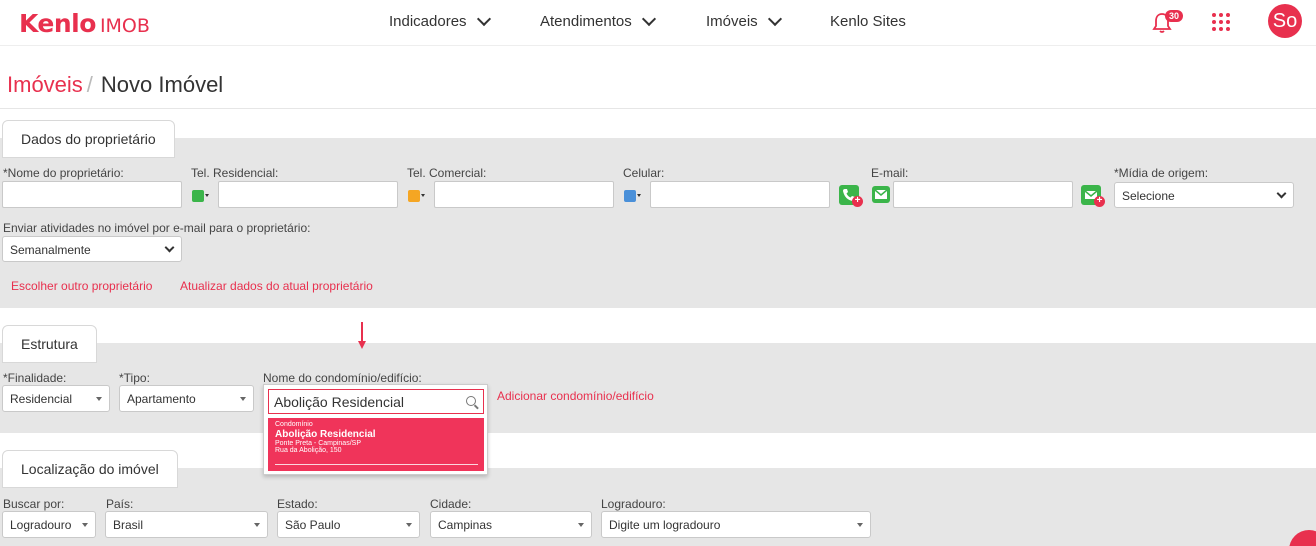 The width and height of the screenshot is (1316, 546). Describe the element at coordinates (318, 443) in the screenshot. I see `suggestion-location: Ponte Preta - Campinas/SP` at that location.